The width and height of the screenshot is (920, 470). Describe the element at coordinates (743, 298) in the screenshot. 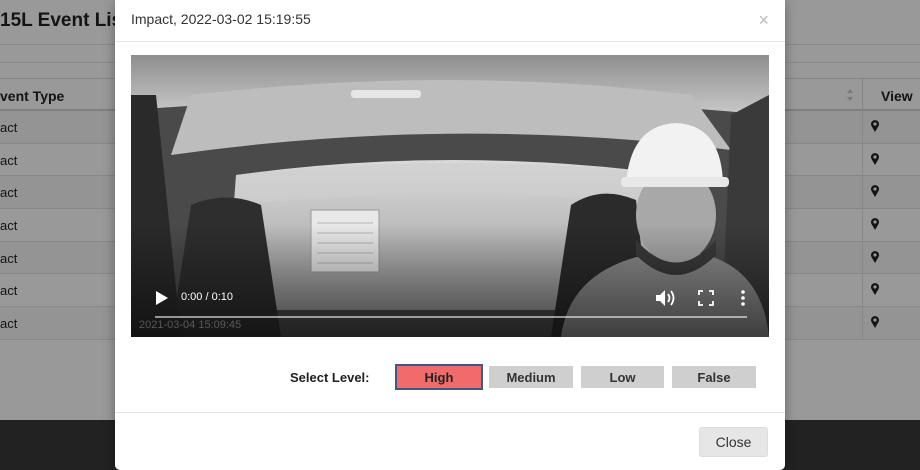

I see `more-vertical-icon` at that location.